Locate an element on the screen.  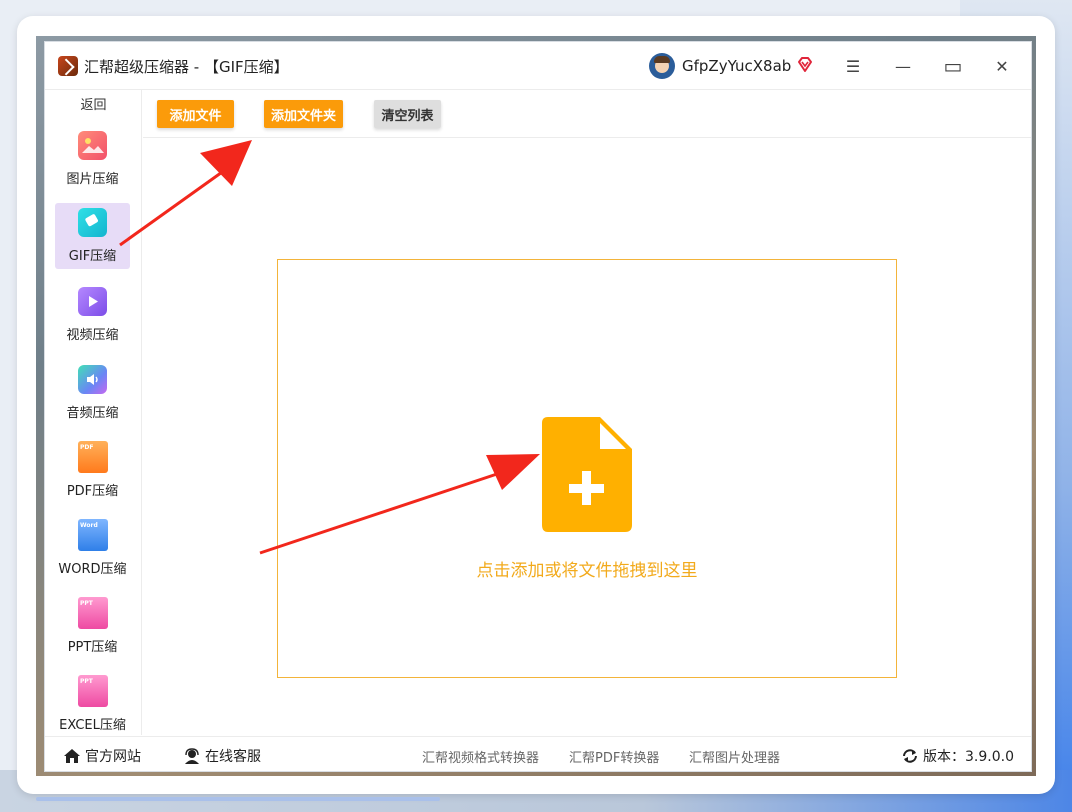
sidebar-item-pdf: PDF PDF压缩 is located at coordinates (92, 471).